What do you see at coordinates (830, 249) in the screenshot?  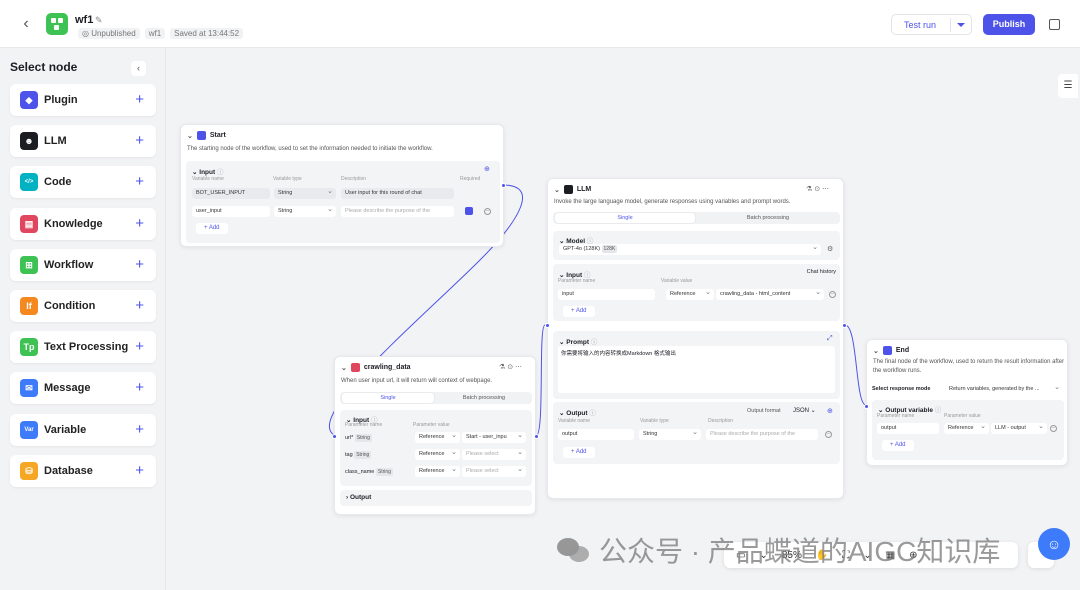 I see `settings-icon: ⚙` at bounding box center [830, 249].